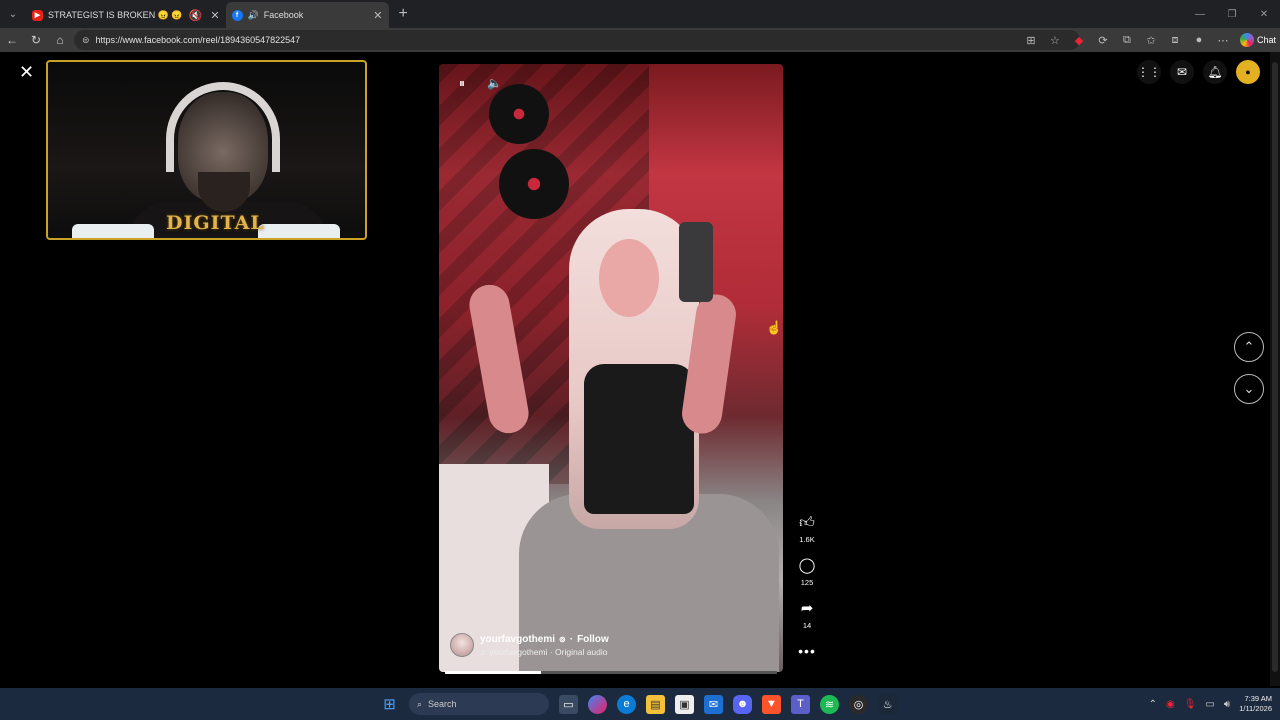 The height and width of the screenshot is (720, 1280). What do you see at coordinates (807, 608) in the screenshot?
I see `share-icon: ➦` at bounding box center [807, 608].